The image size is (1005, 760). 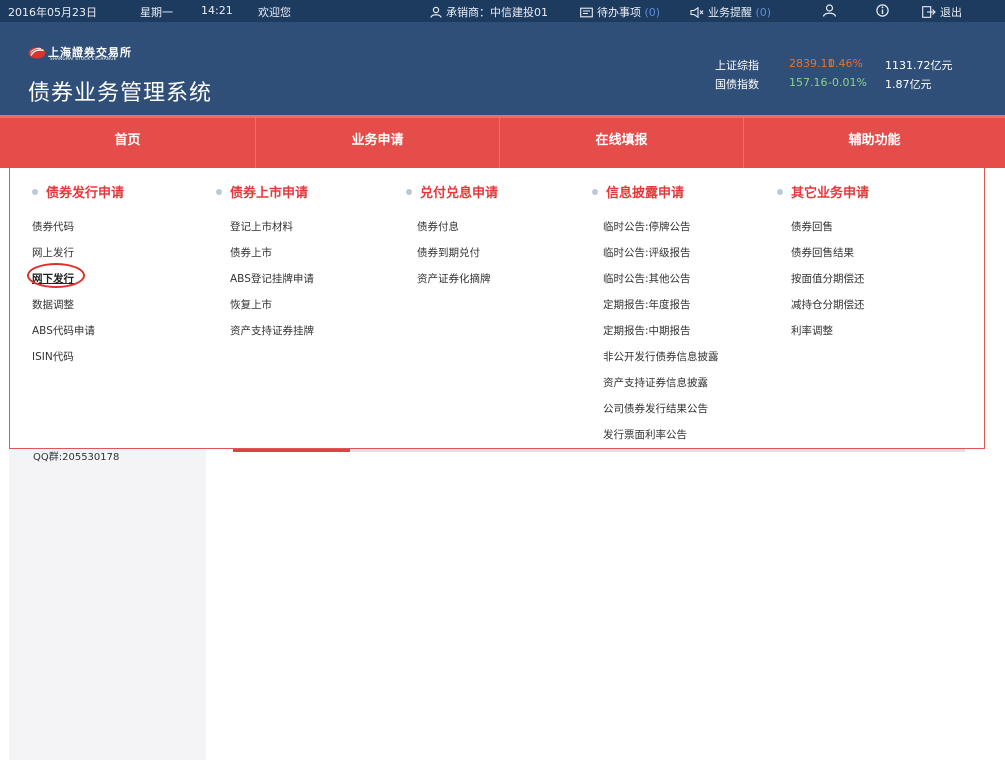 What do you see at coordinates (812, 330) in the screenshot?
I see `menu-item-rate-adjustment: 利率调整` at bounding box center [812, 330].